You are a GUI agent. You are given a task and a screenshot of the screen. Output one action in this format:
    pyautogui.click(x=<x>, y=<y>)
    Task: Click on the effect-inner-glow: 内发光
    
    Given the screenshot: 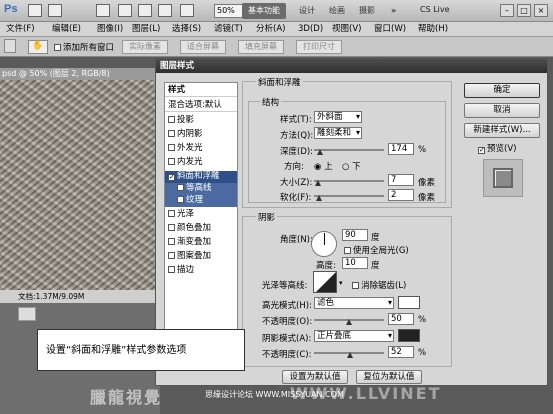 What is the action you would take?
    pyautogui.click(x=201, y=163)
    